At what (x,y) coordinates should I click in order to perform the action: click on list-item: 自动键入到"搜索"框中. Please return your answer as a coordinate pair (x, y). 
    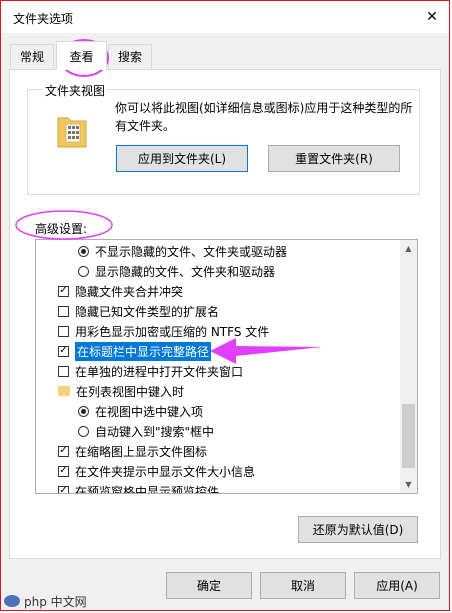
    Looking at the image, I should click on (226, 431).